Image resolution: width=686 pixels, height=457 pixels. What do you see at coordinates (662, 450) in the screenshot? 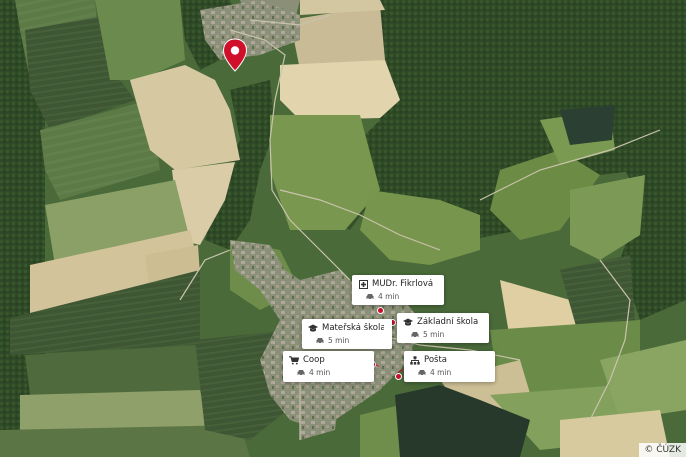
I see `map-attribution: © ČÚZK` at bounding box center [662, 450].